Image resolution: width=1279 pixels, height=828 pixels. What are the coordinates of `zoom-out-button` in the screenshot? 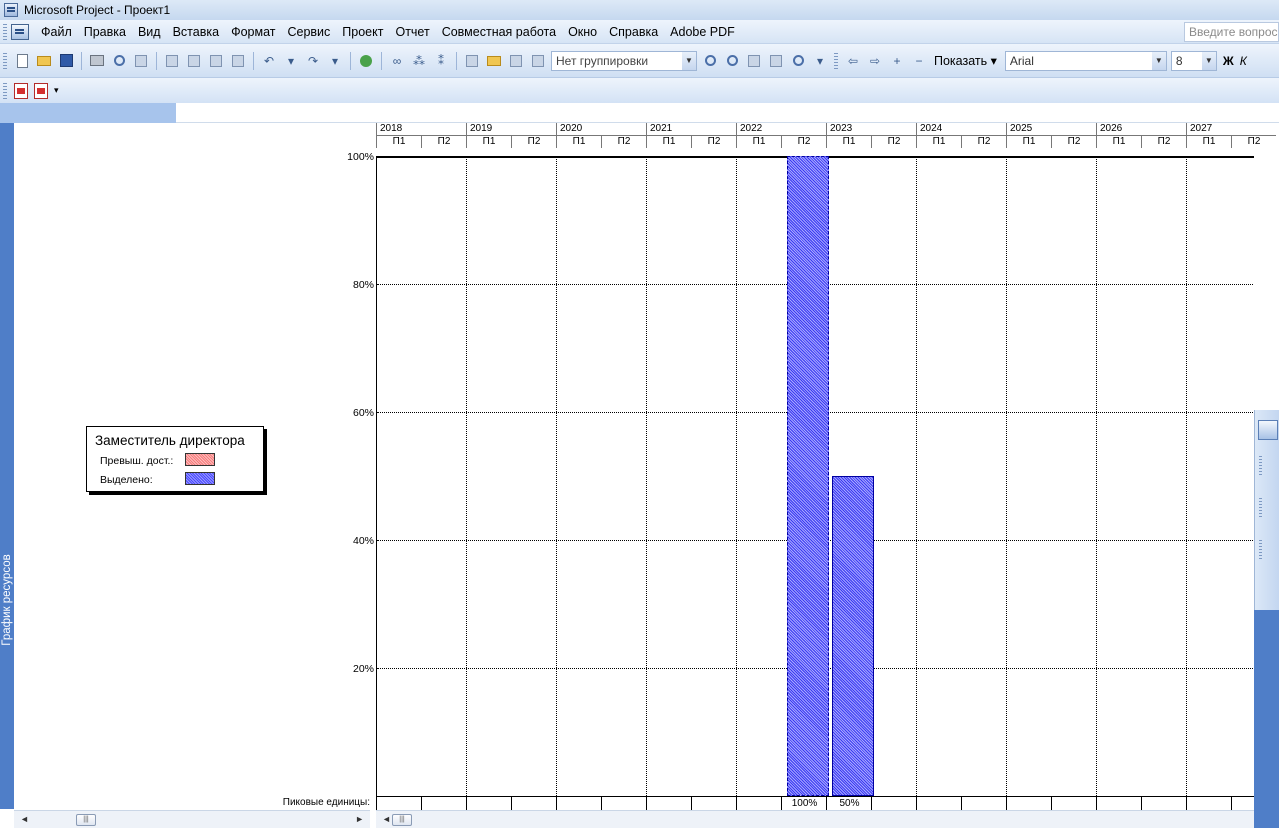 It's located at (732, 61).